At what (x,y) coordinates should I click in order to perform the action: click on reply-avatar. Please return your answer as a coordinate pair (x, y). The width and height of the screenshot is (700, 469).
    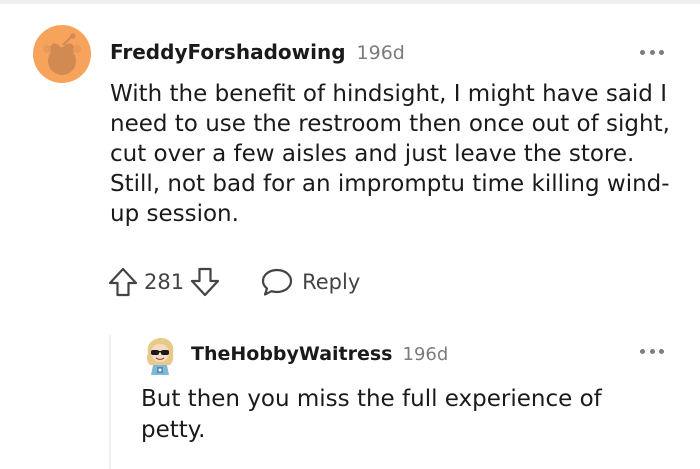
    Looking at the image, I should click on (160, 355).